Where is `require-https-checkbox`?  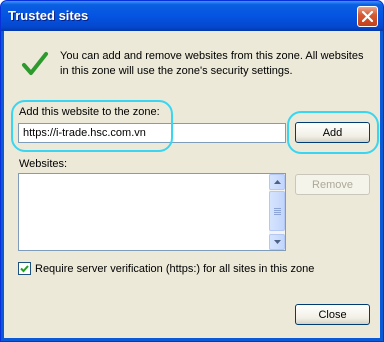 require-https-checkbox is located at coordinates (24, 268).